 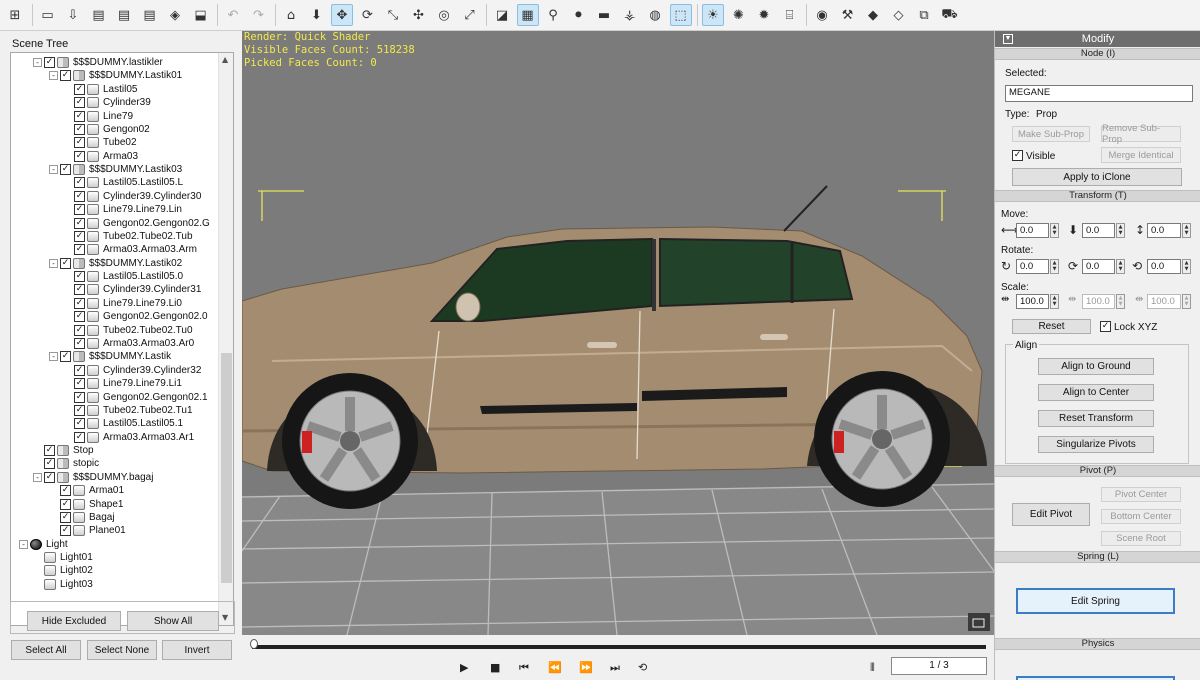 What do you see at coordinates (1032, 301) in the screenshot?
I see `scale-x-field: 100.0` at bounding box center [1032, 301].